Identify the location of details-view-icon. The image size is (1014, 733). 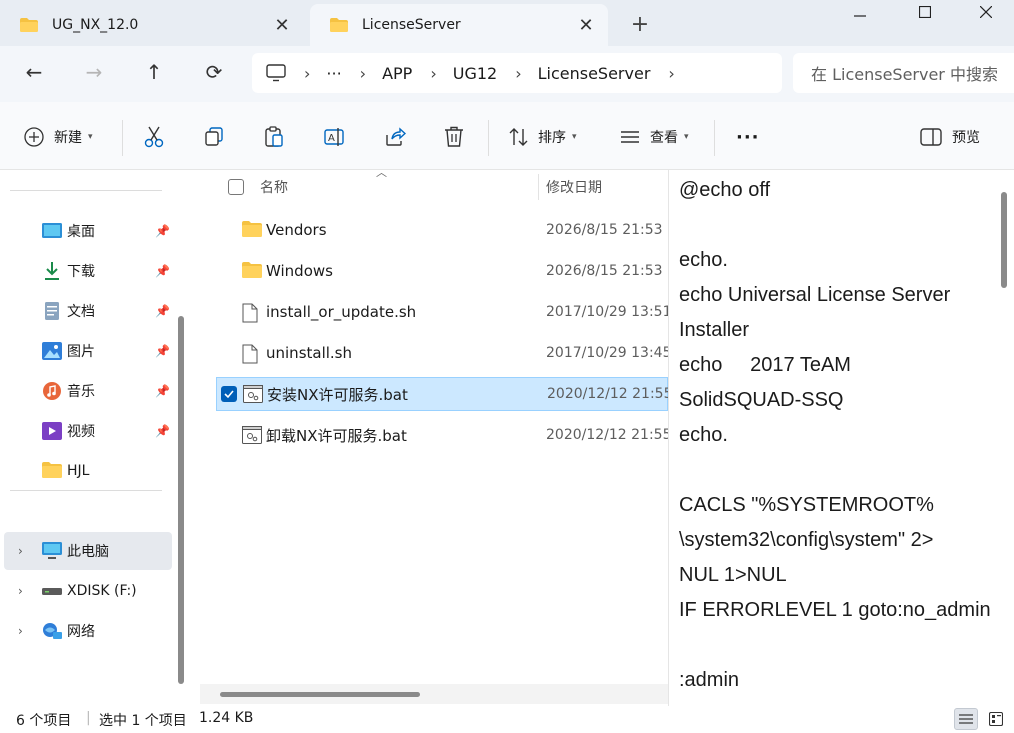
(966, 719).